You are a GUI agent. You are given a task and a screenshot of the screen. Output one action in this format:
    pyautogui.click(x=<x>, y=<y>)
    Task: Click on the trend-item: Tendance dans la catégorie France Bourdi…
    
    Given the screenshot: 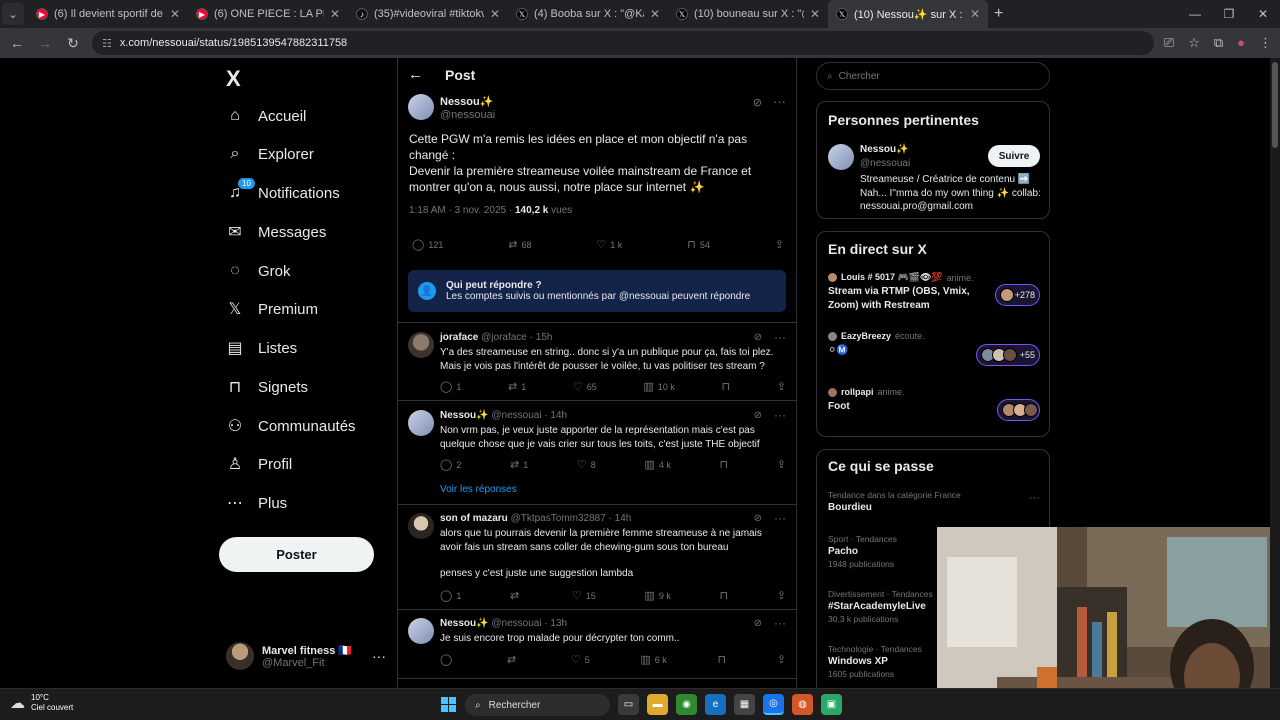 What is the action you would take?
    pyautogui.click(x=934, y=501)
    